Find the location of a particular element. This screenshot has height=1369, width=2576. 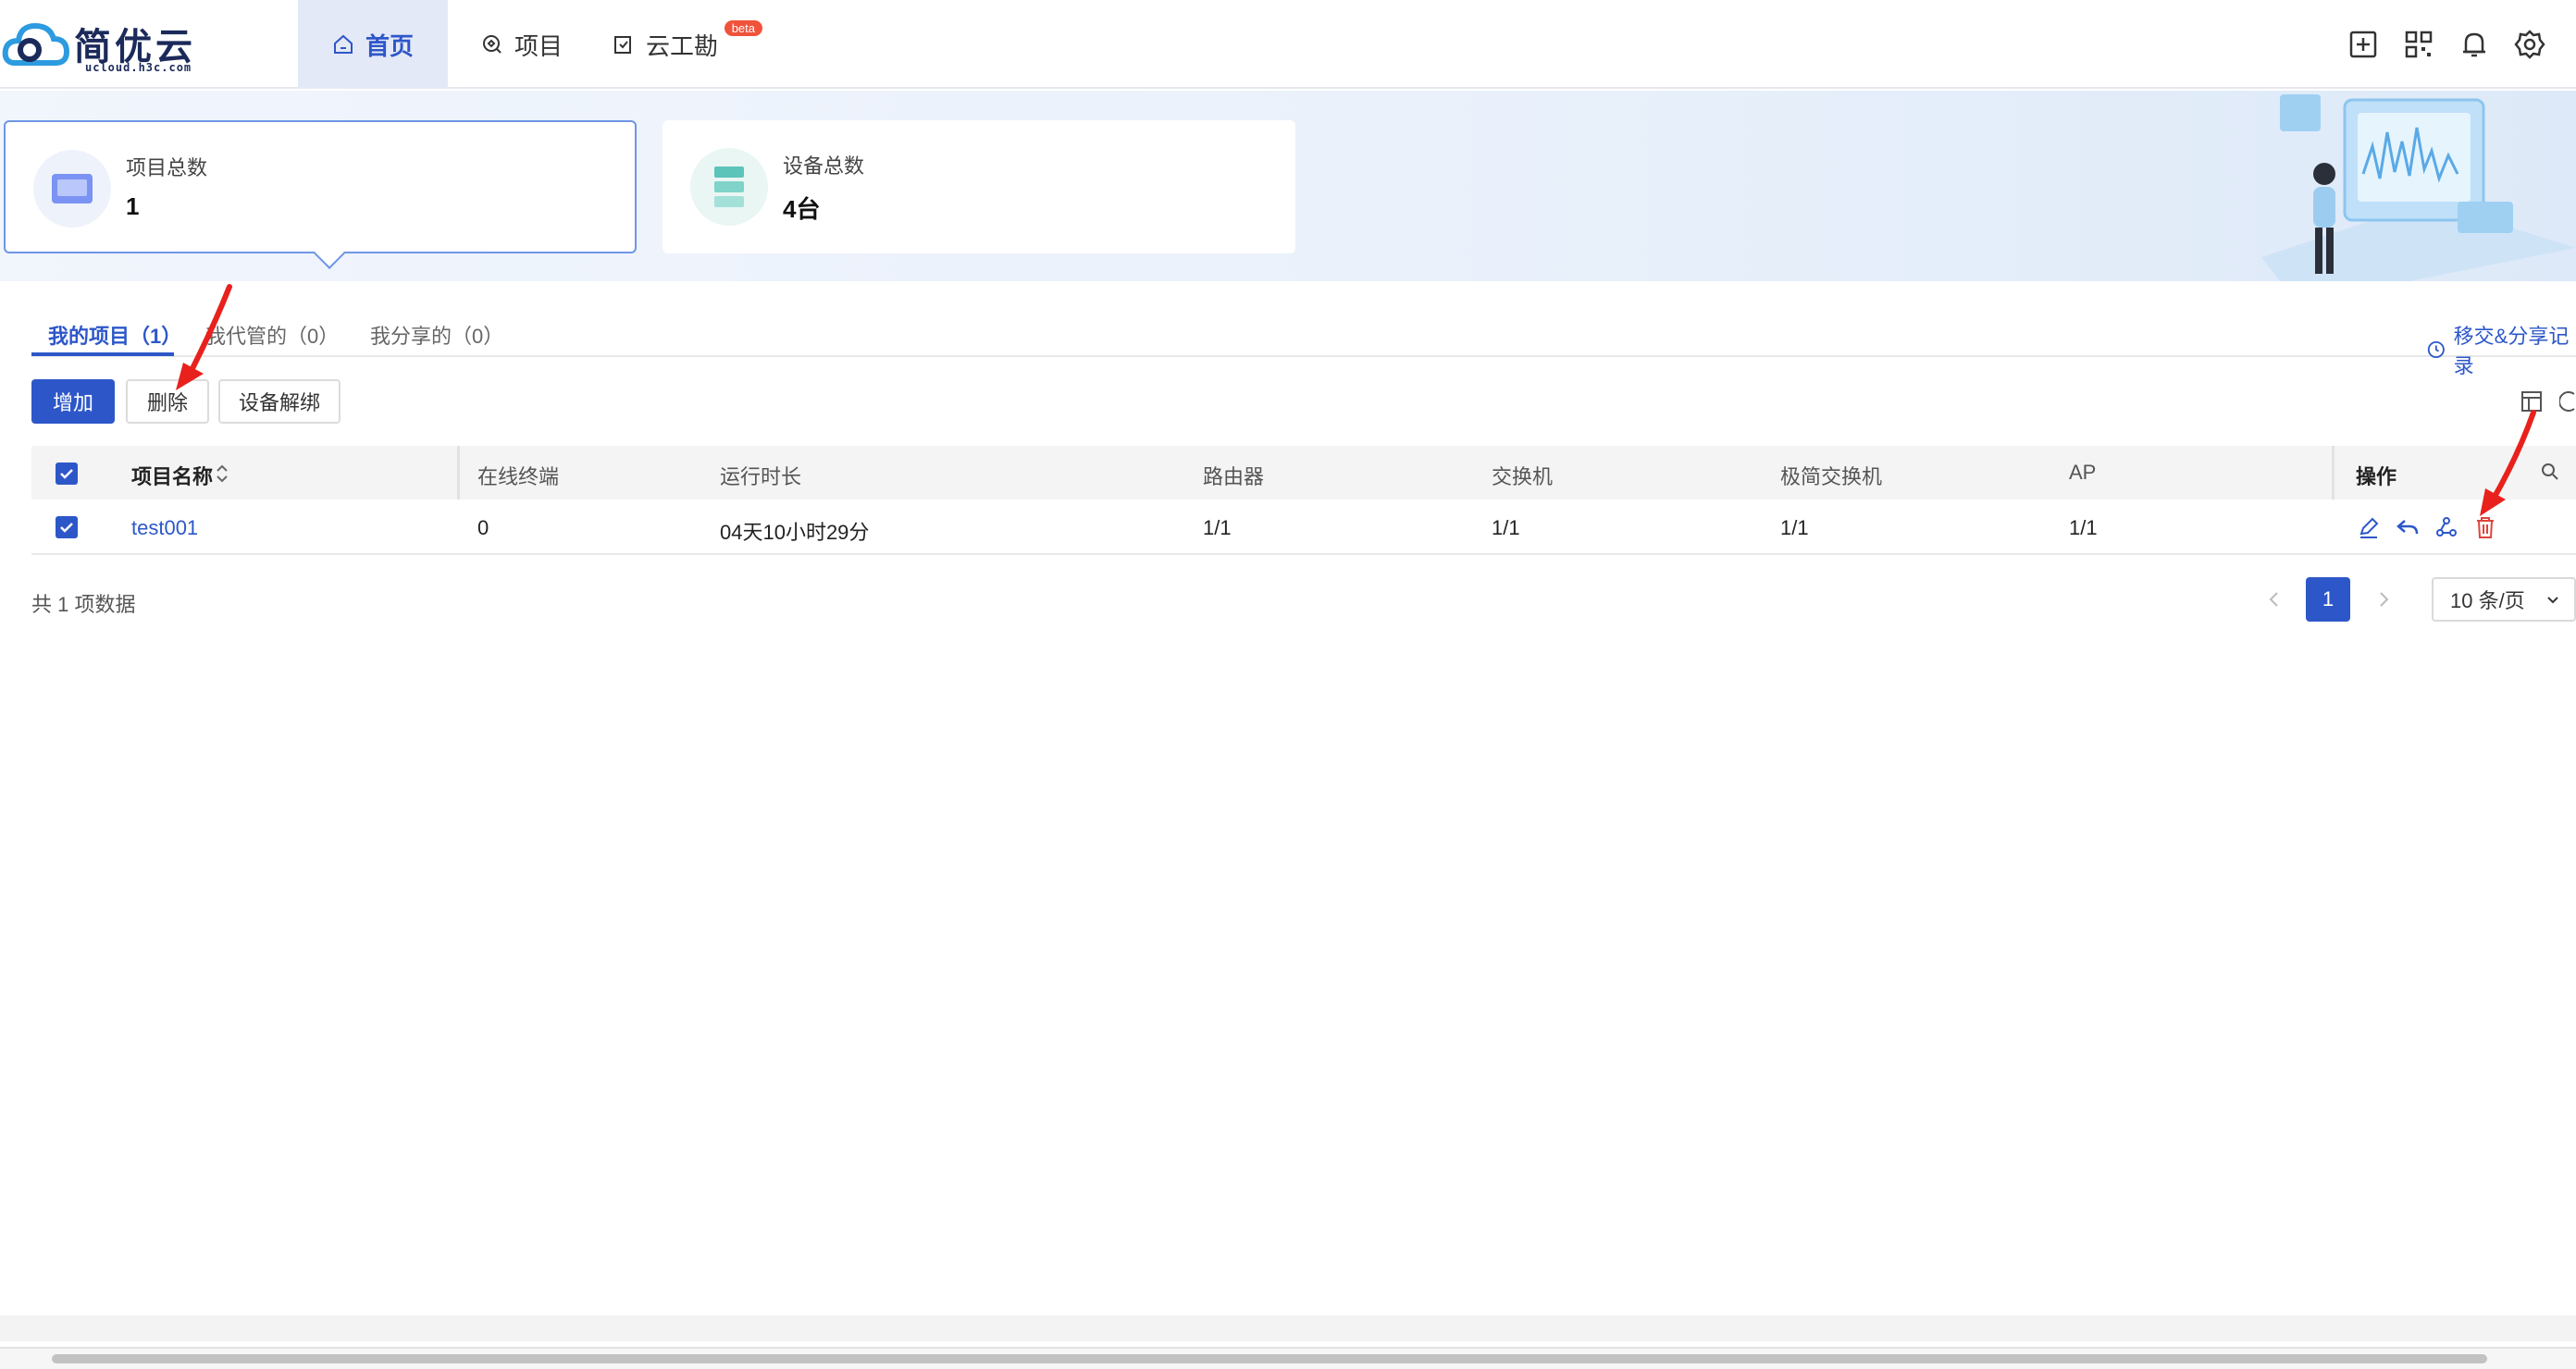

header-simple-switch: 极简交换机 is located at coordinates (1832, 477).